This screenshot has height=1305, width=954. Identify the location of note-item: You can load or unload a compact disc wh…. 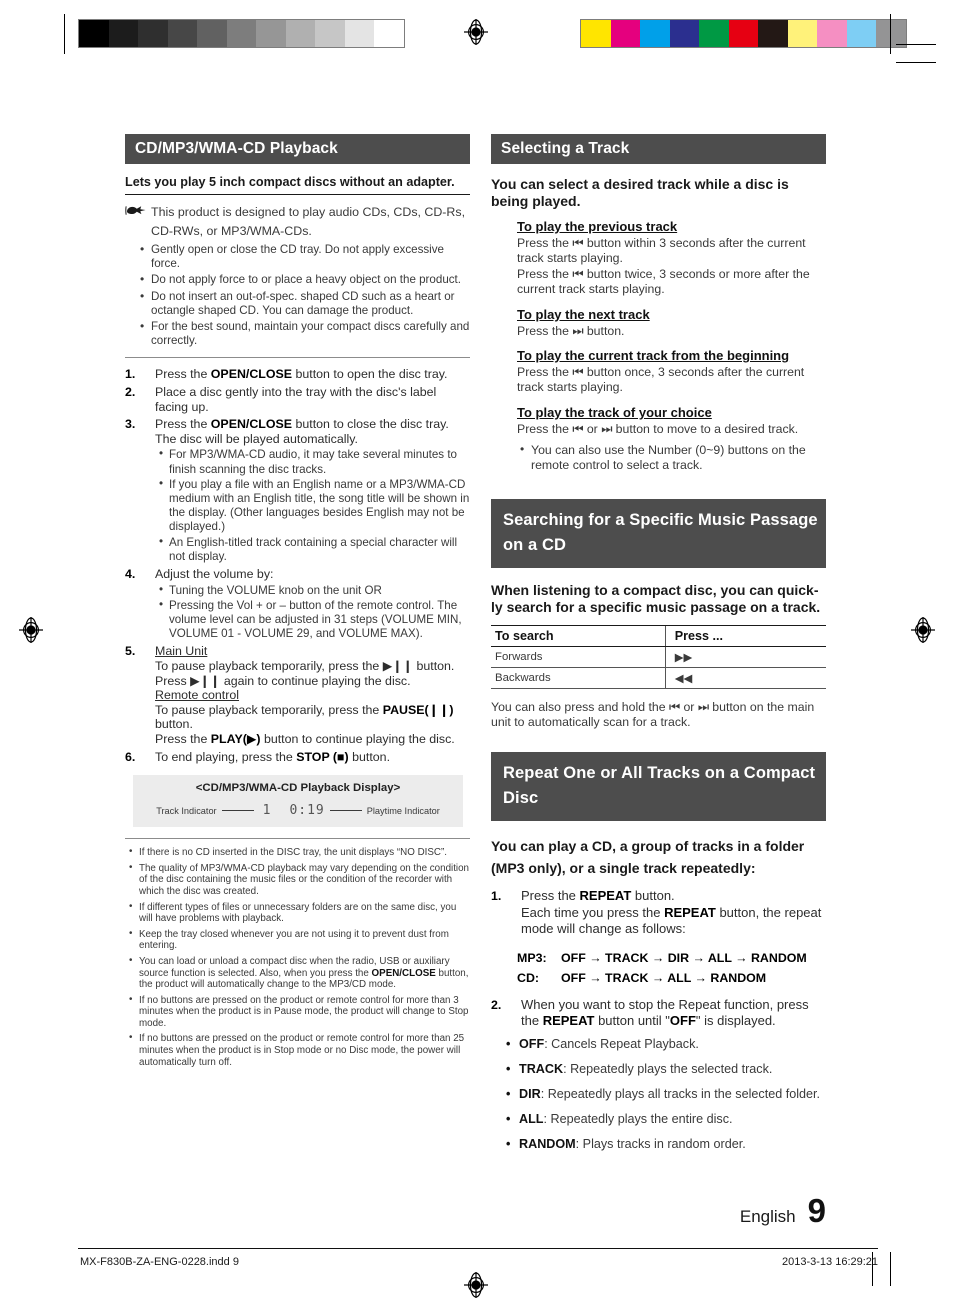
(299, 973).